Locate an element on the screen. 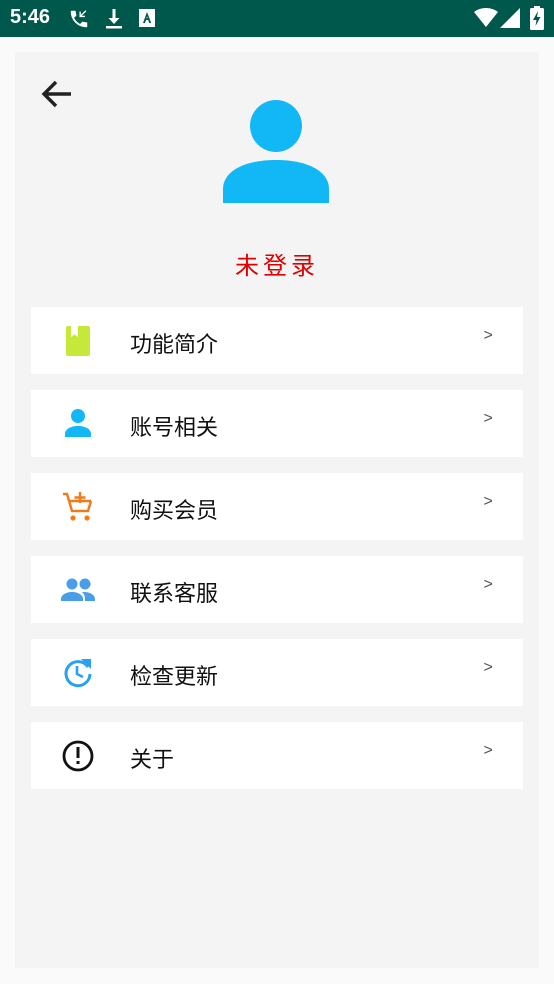 This screenshot has width=554, height=984. status-bar: 5:46 is located at coordinates (277, 18).